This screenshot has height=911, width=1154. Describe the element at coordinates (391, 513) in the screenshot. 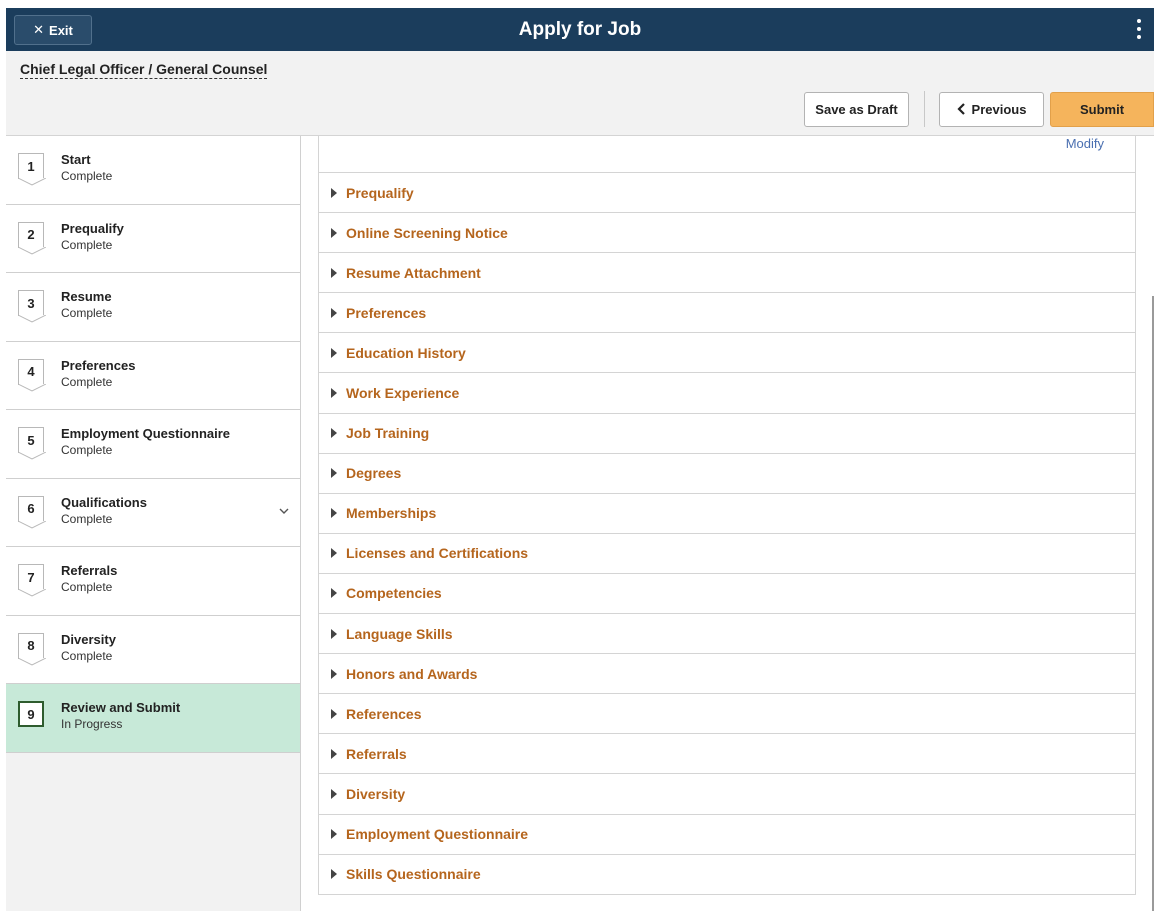

I see `section-label: Memberships` at that location.